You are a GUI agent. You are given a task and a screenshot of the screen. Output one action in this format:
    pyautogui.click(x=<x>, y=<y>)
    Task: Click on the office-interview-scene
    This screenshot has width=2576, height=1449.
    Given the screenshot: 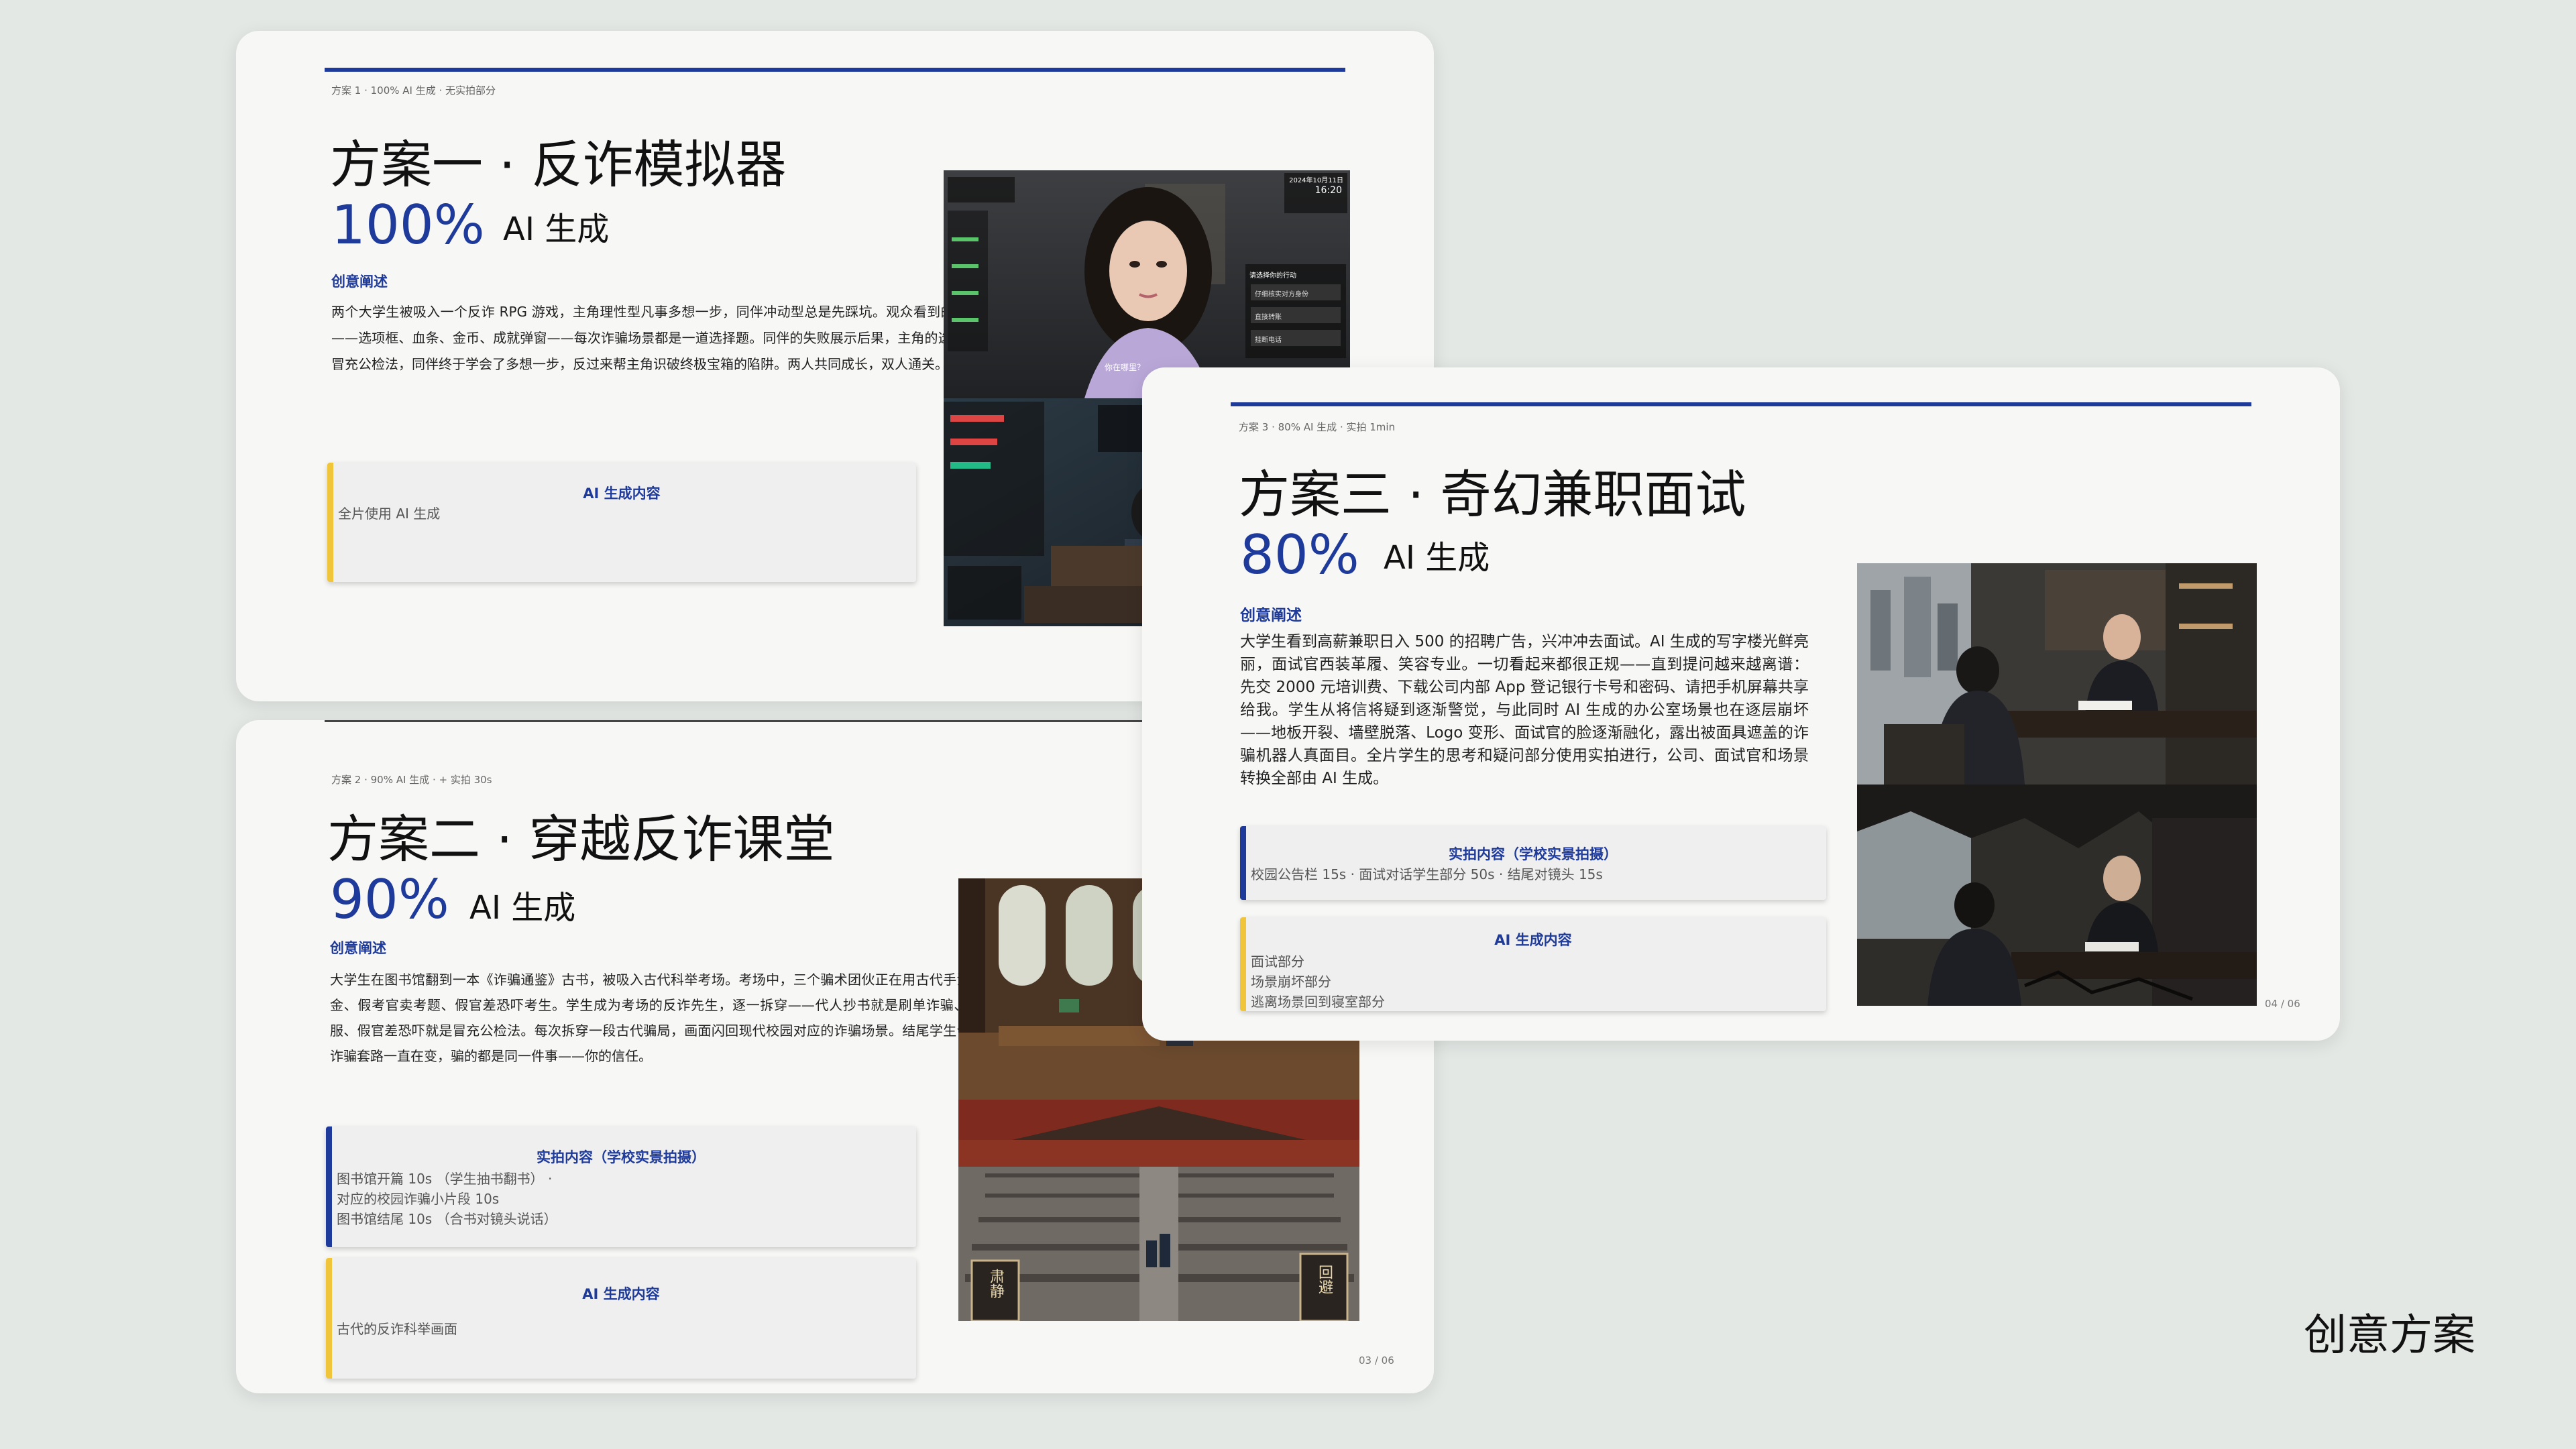 What is the action you would take?
    pyautogui.click(x=2057, y=674)
    